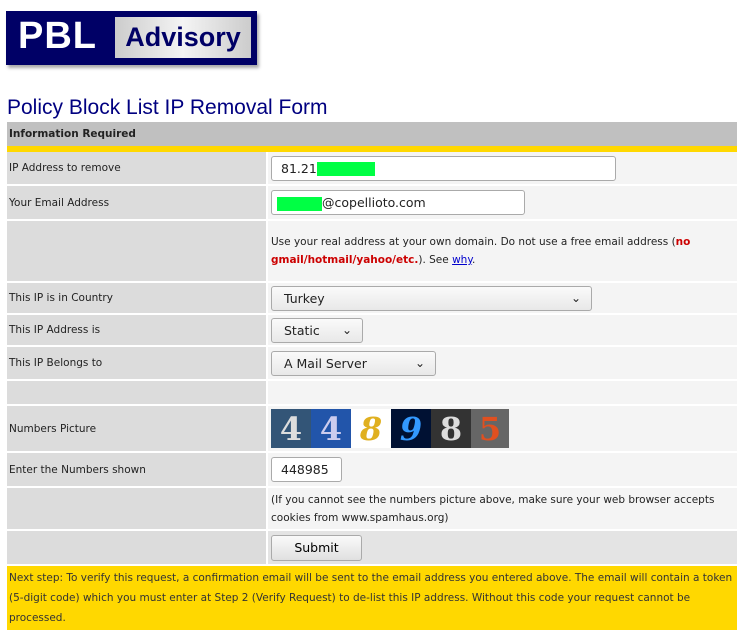 The height and width of the screenshot is (632, 746). What do you see at coordinates (137, 429) in the screenshot?
I see `captcha-label: Numbers Picture` at bounding box center [137, 429].